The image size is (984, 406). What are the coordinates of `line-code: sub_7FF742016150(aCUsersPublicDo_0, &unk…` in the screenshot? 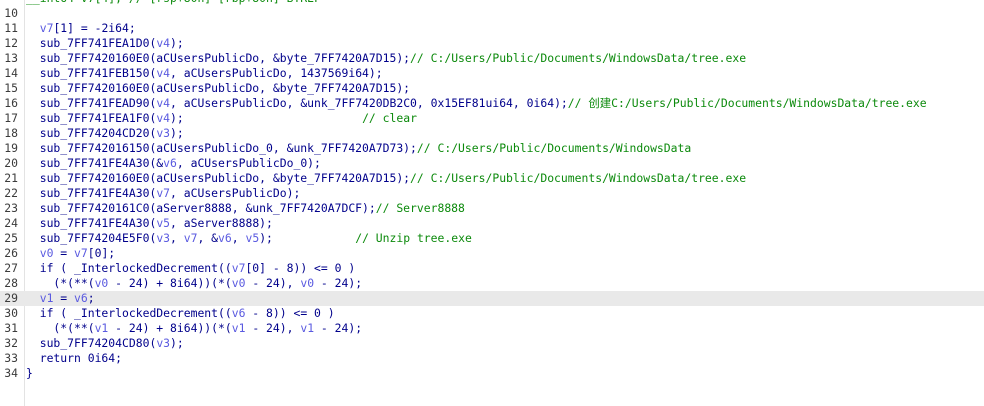 It's located at (359, 148).